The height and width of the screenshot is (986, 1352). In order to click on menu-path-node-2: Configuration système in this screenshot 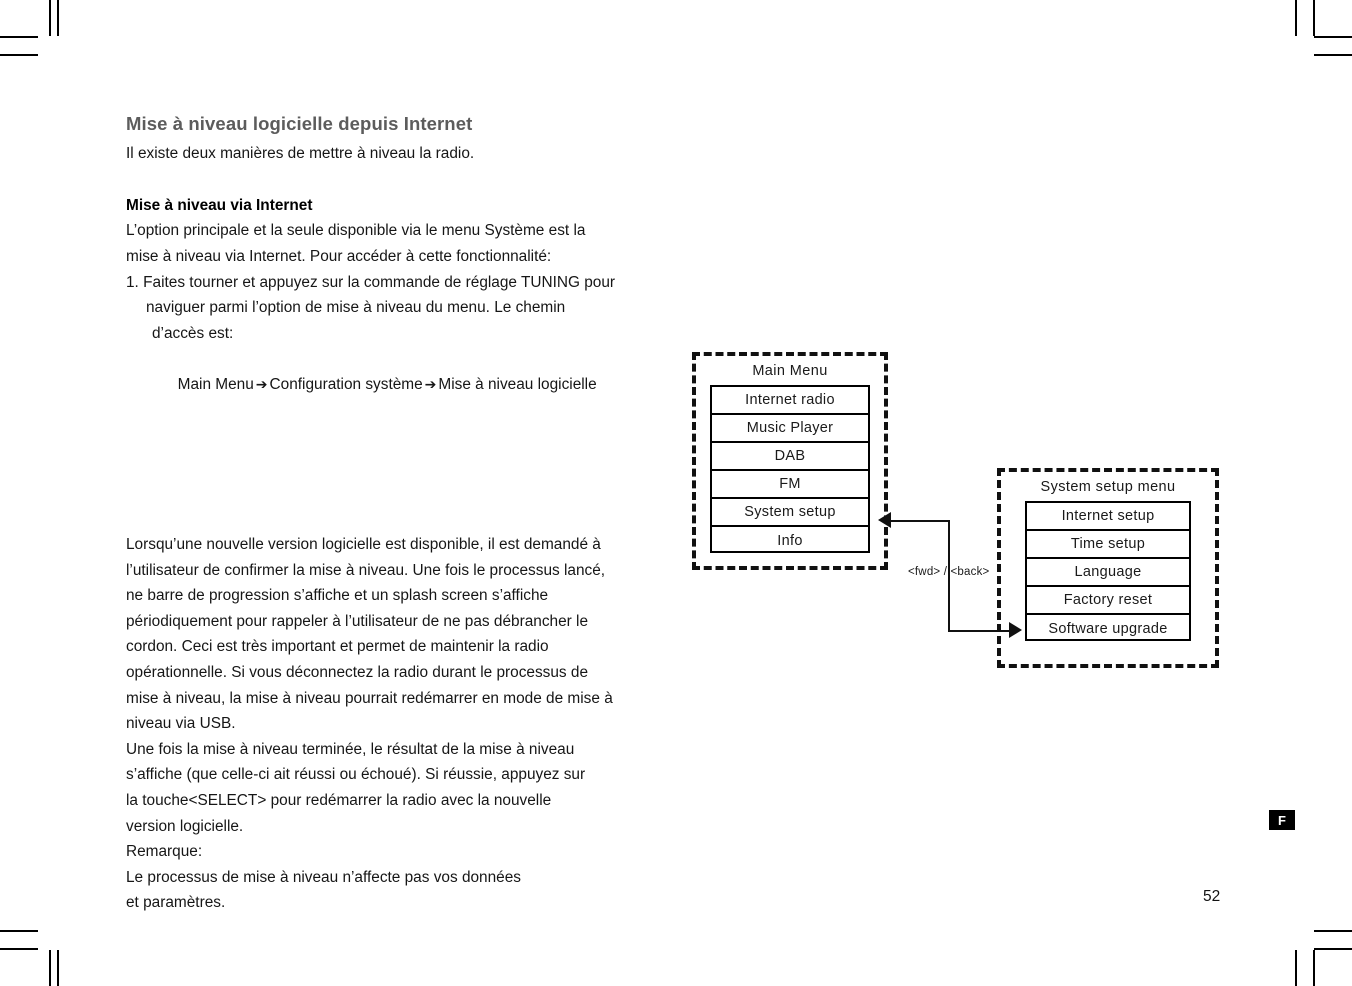, I will do `click(346, 384)`.